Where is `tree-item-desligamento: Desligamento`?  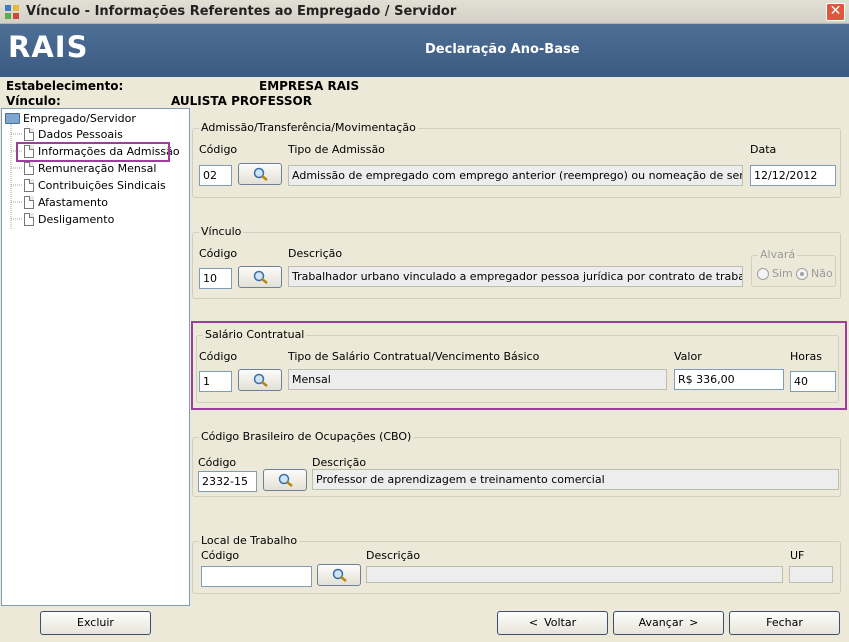
tree-item-desligamento: Desligamento is located at coordinates (76, 219).